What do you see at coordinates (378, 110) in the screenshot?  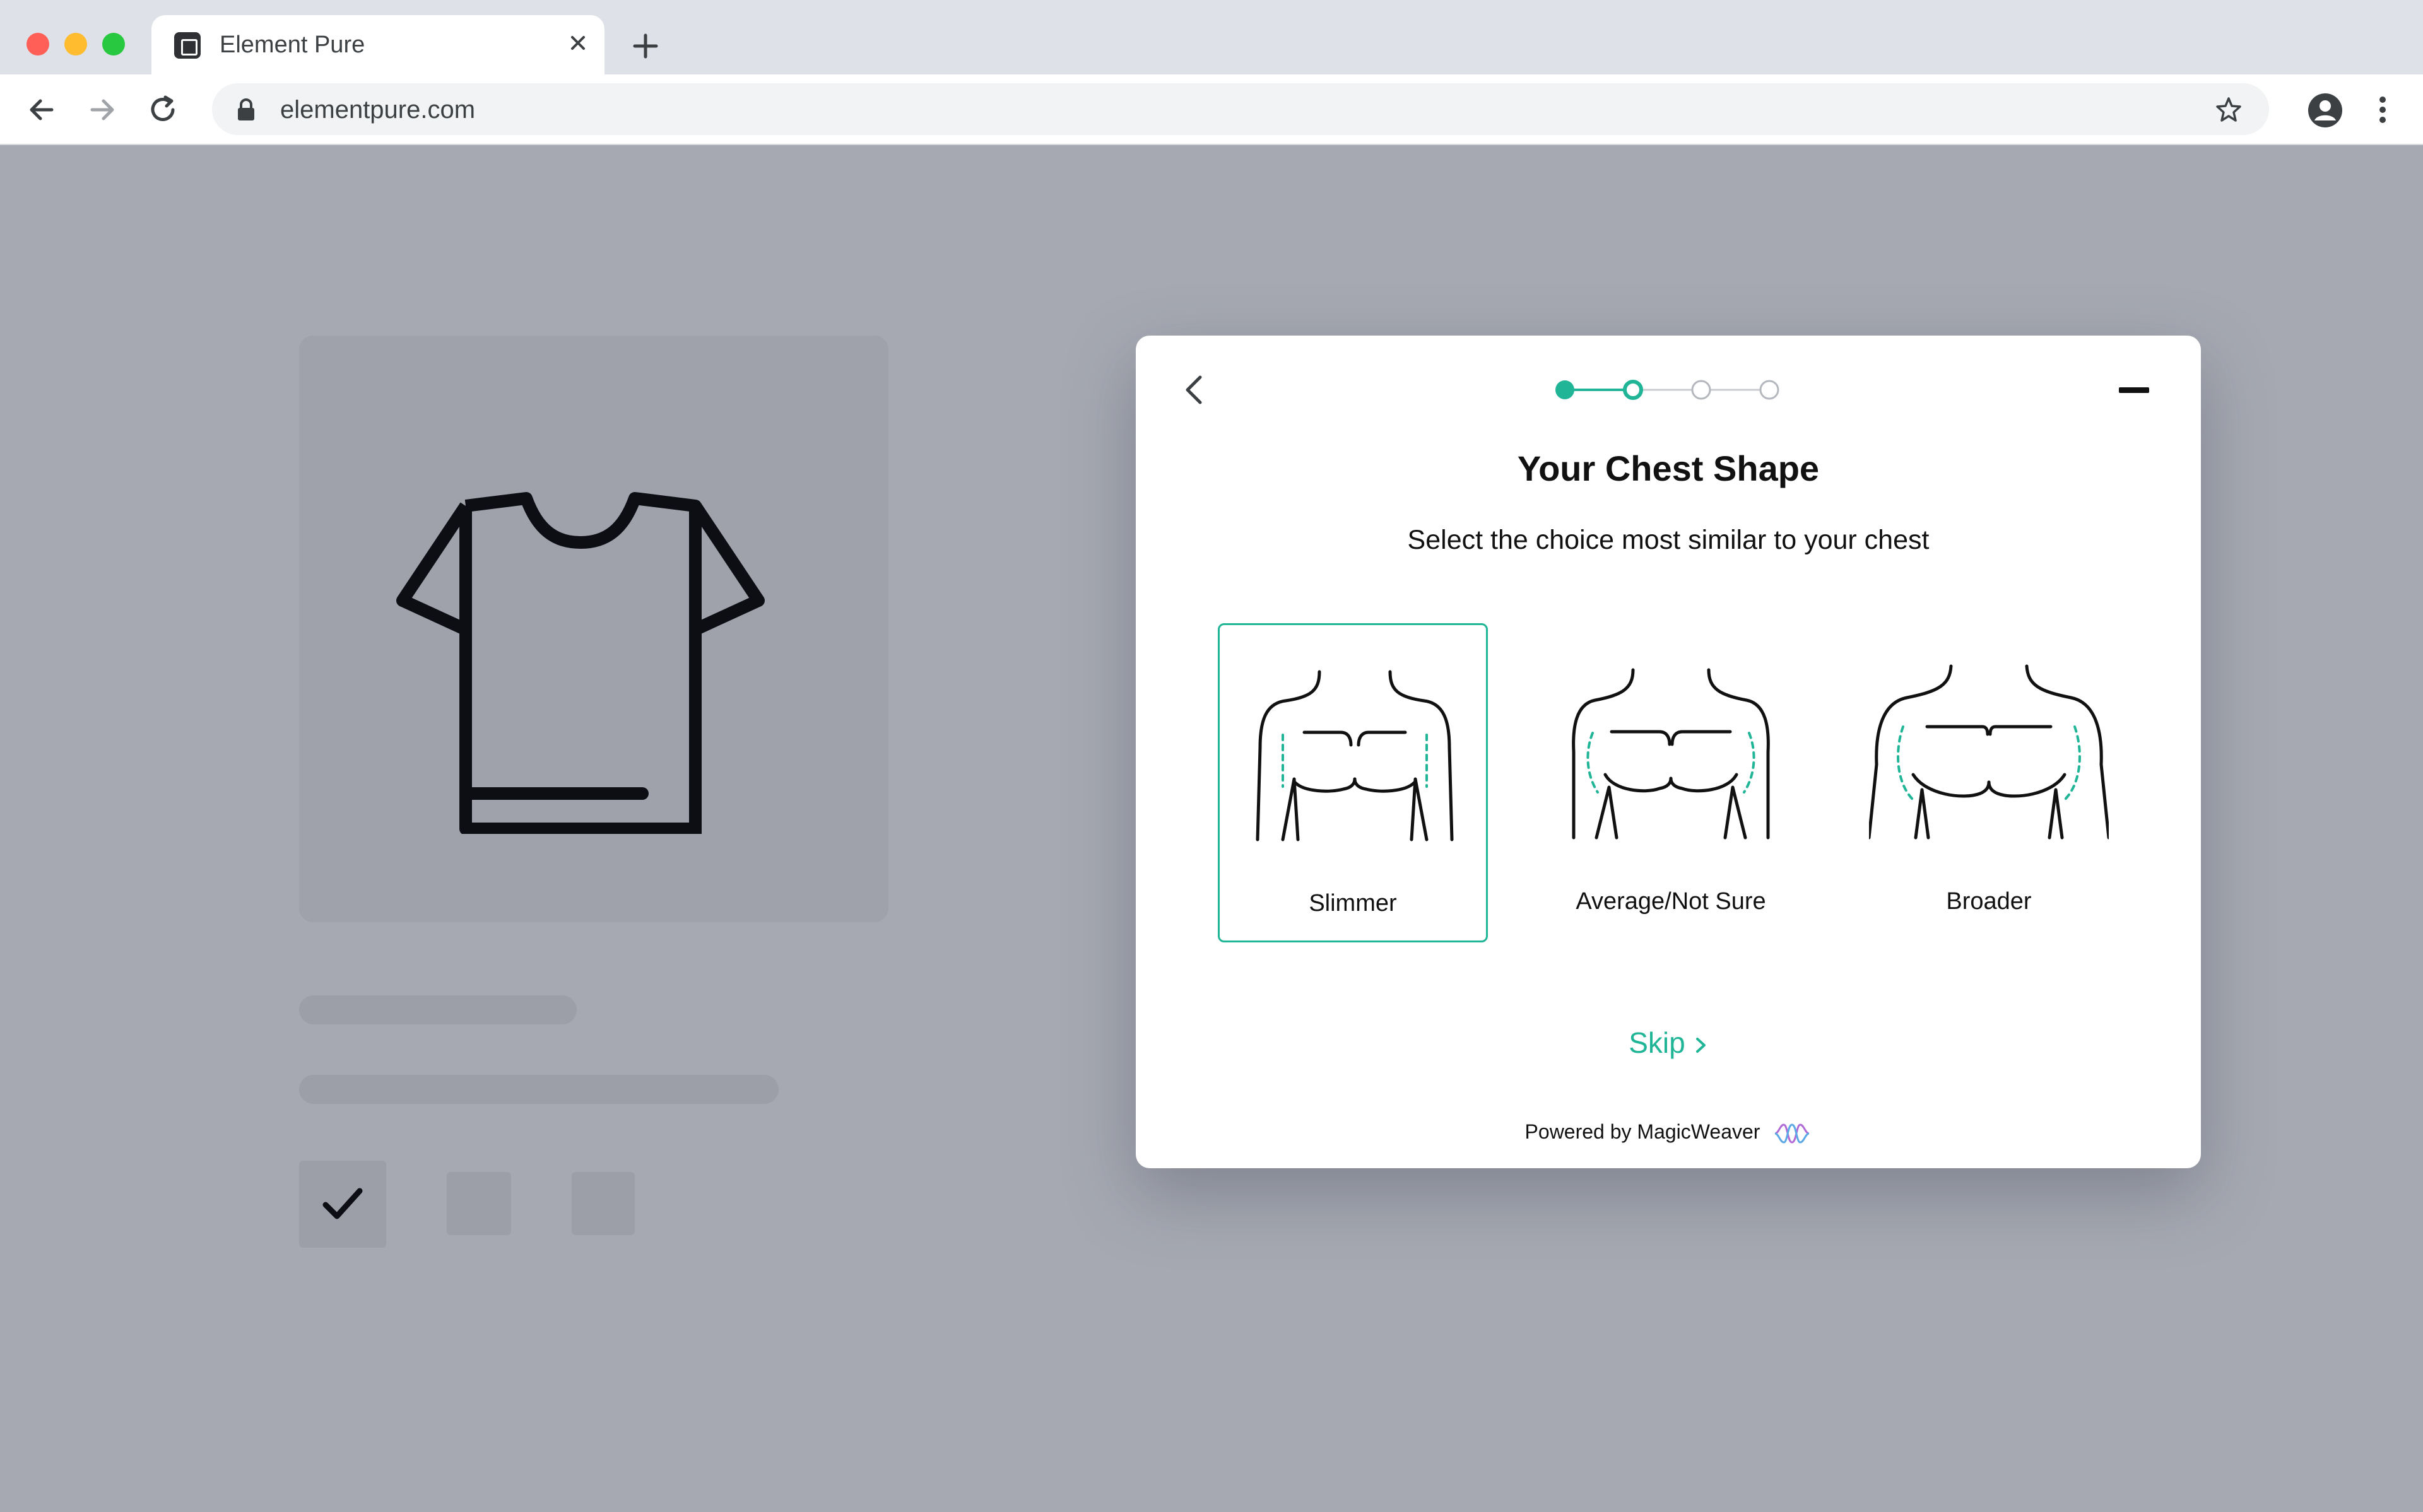 I see `url-text: elementpure.com` at bounding box center [378, 110].